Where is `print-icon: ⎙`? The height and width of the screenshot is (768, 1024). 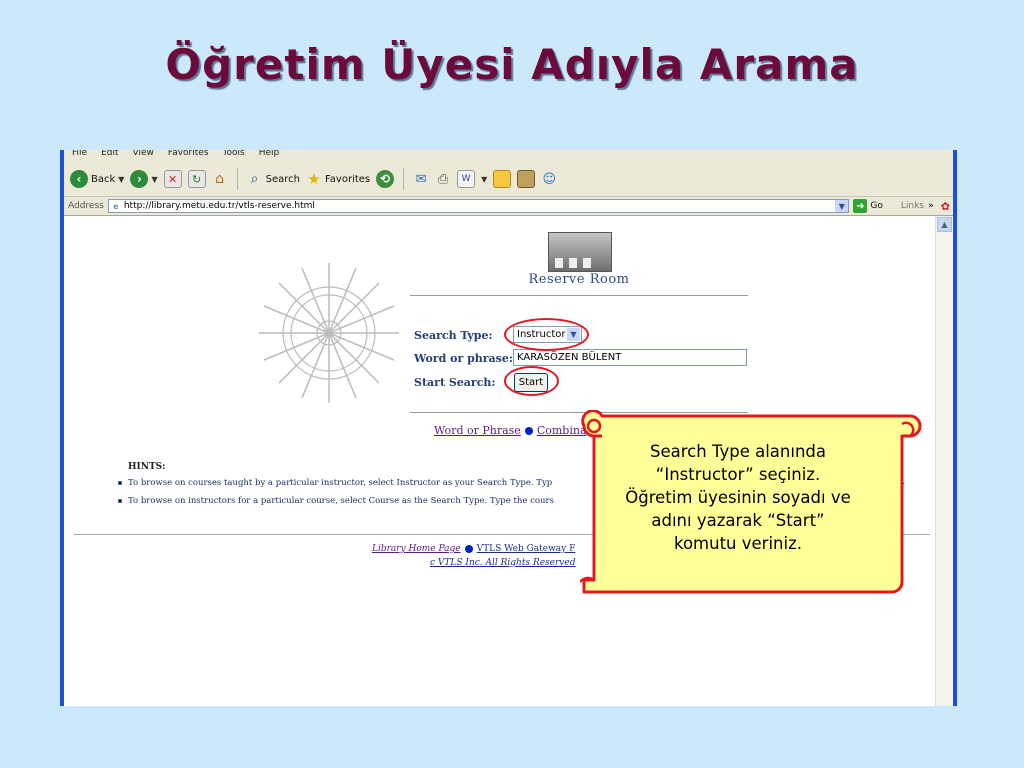
print-icon: ⎙ is located at coordinates (443, 179).